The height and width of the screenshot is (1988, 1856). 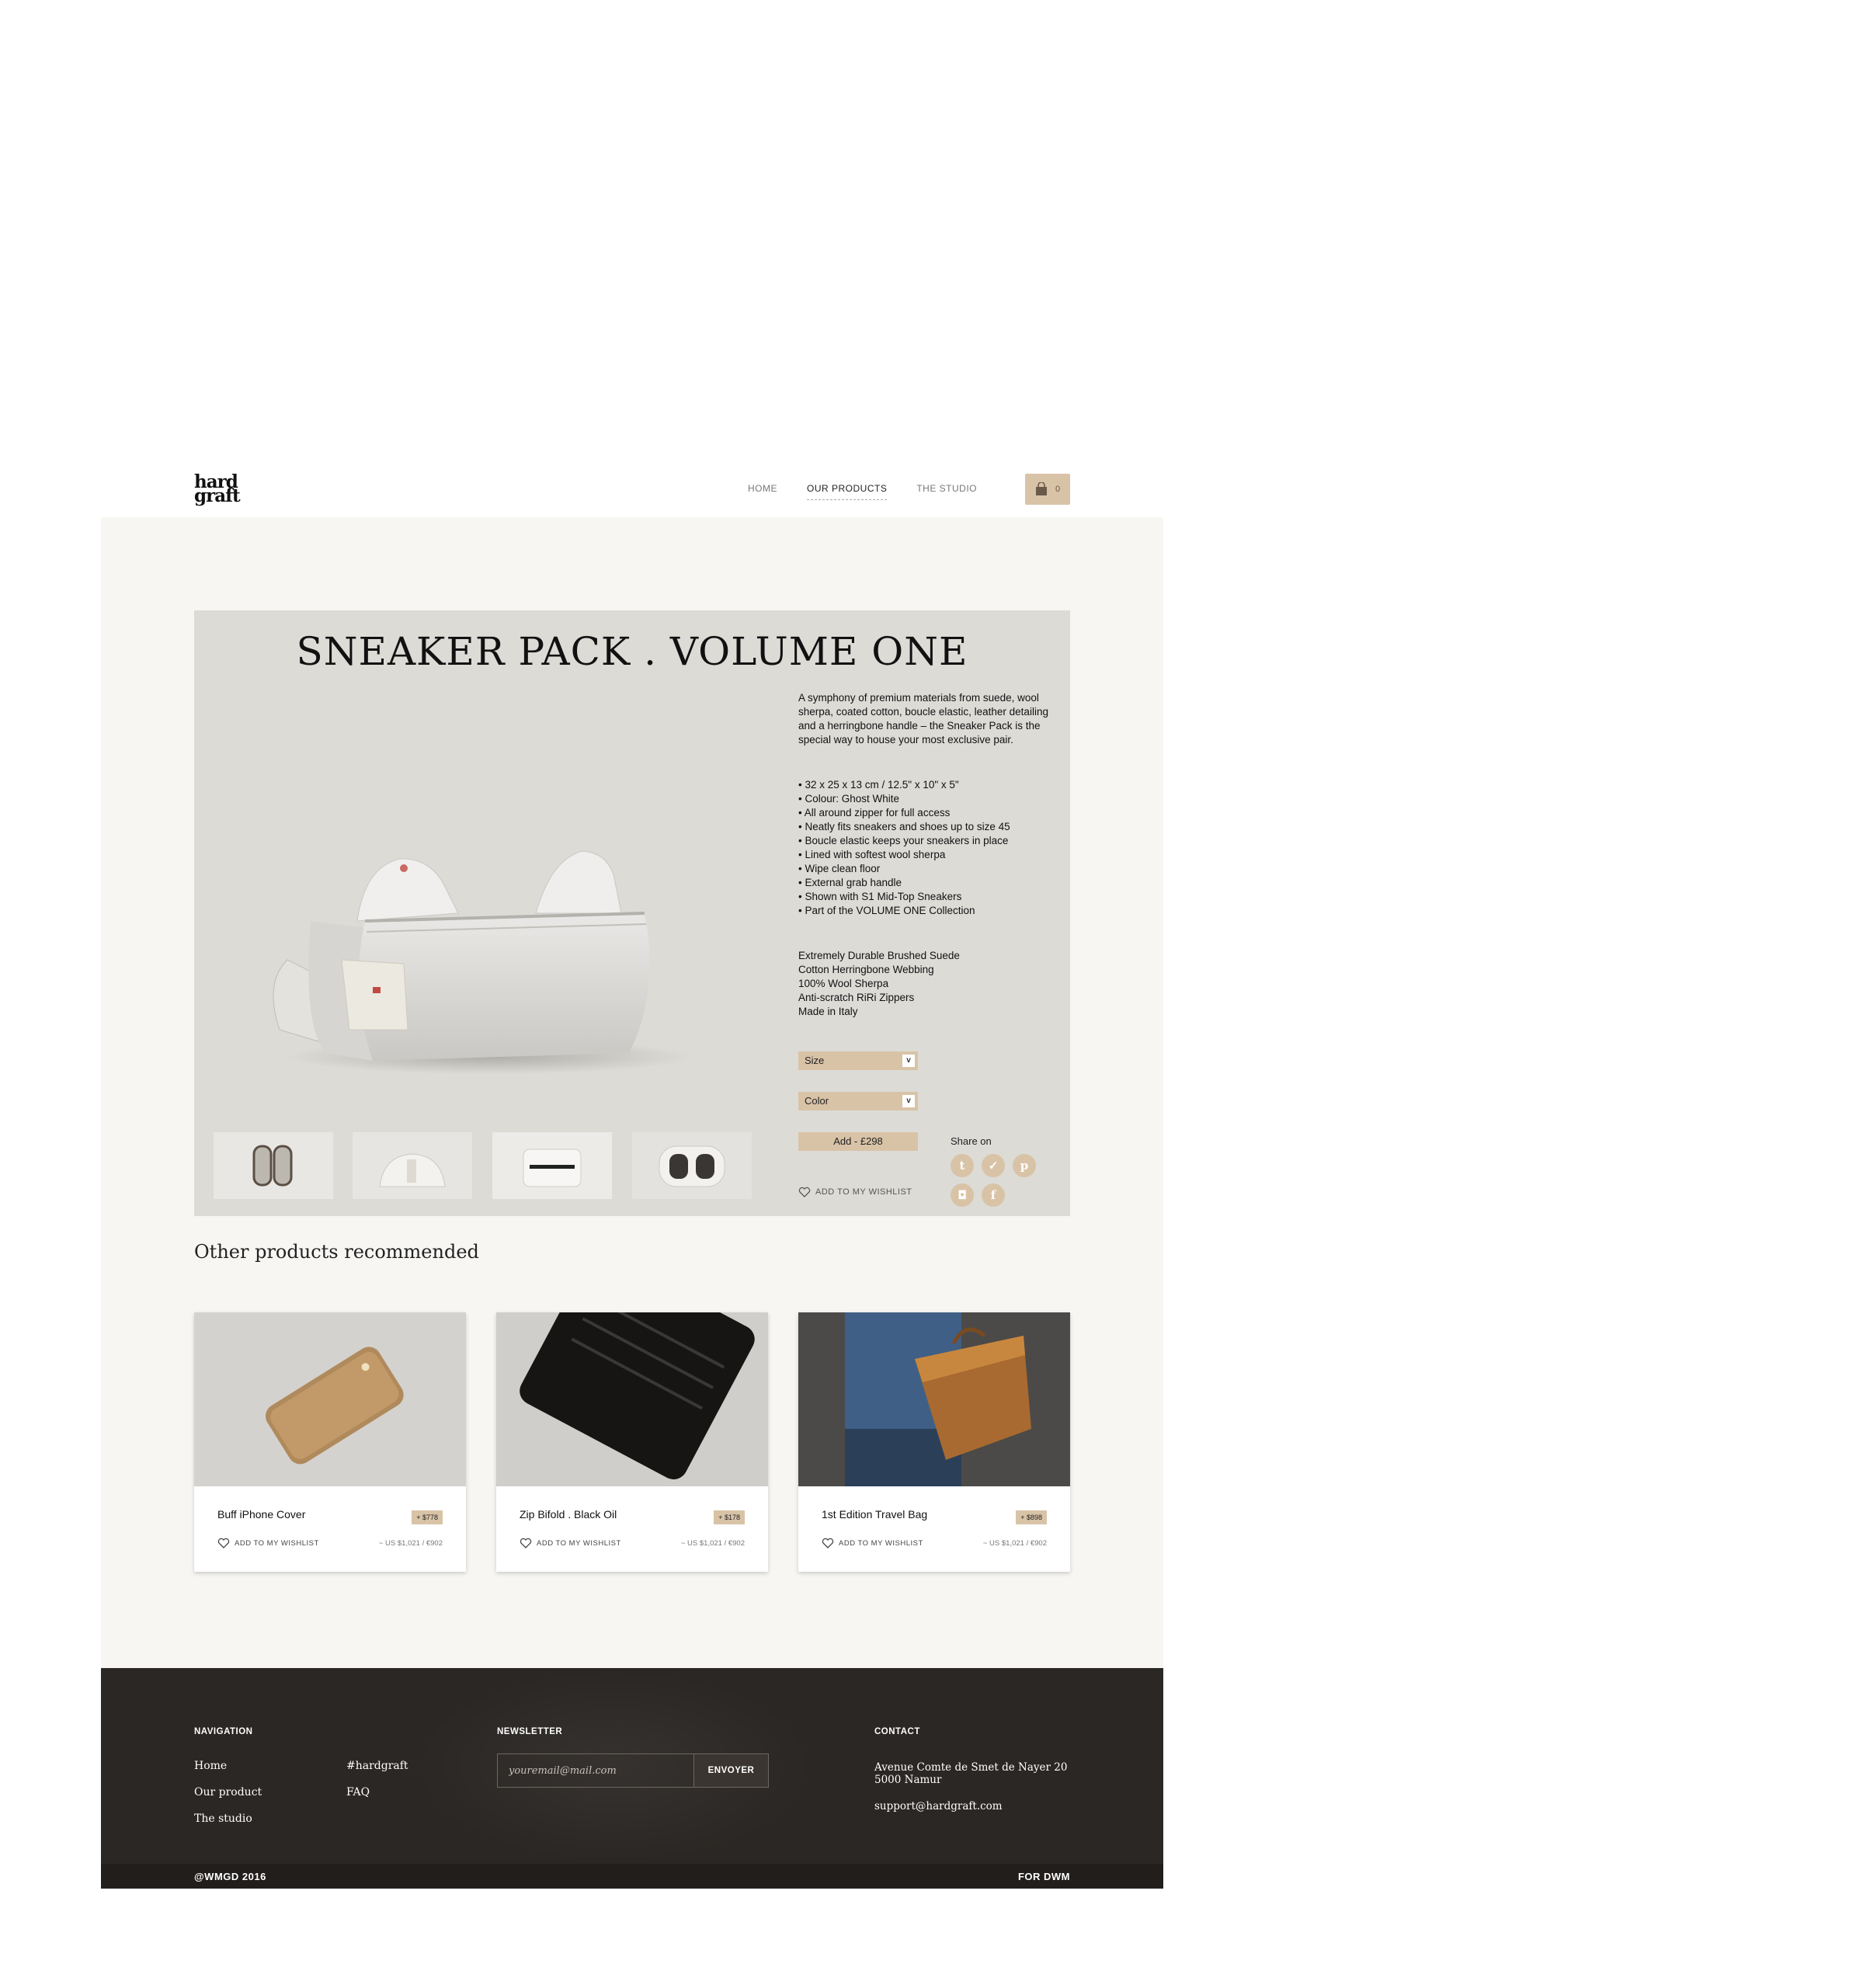 What do you see at coordinates (878, 785) in the screenshot?
I see `spec-item: • 32 x 25 x 13 cm / 12.5" x 10" x 5"` at bounding box center [878, 785].